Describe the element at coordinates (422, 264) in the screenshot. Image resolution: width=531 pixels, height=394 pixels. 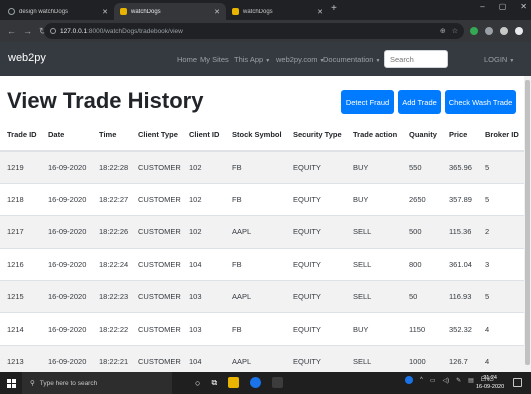
I see `table-cell: 800` at that location.